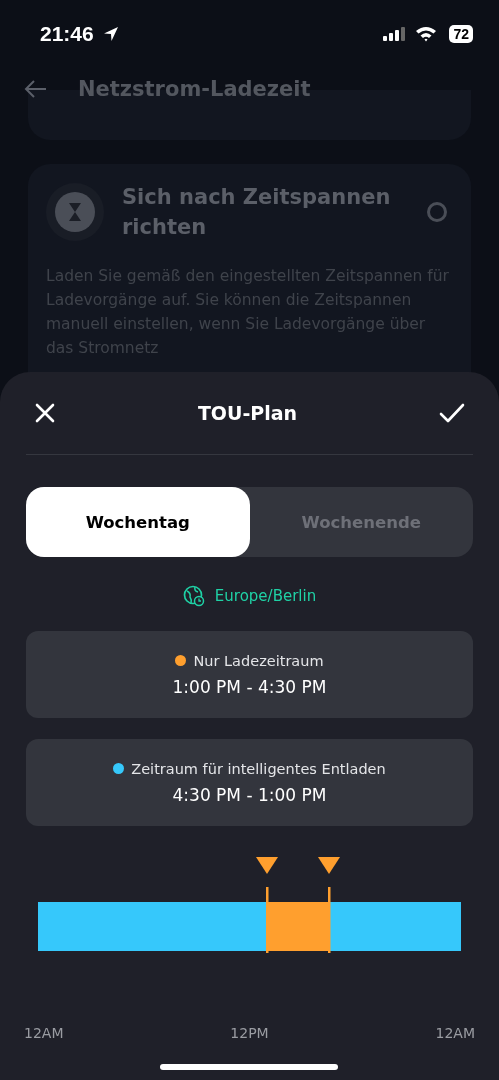 Image resolution: width=499 pixels, height=1080 pixels. What do you see at coordinates (258, 768) in the screenshot?
I see `period-name: Zeitraum für intelligentes Entladen` at bounding box center [258, 768].